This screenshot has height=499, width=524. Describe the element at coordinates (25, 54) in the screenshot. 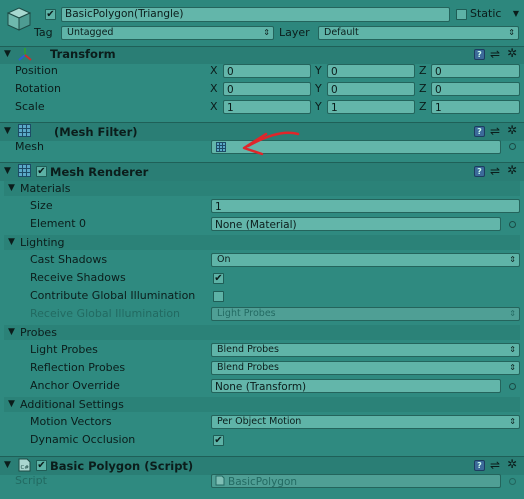

I see `transform-axes-icon` at that location.